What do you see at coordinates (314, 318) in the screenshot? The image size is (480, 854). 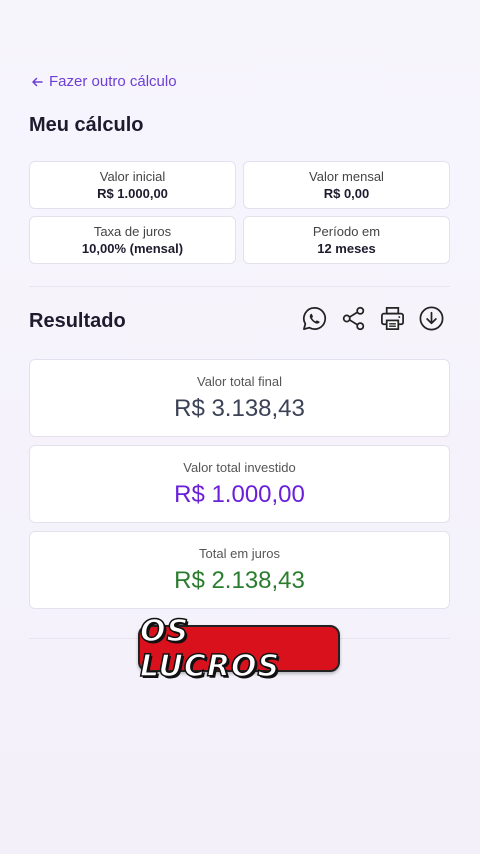 I see `whatsapp-icon` at bounding box center [314, 318].